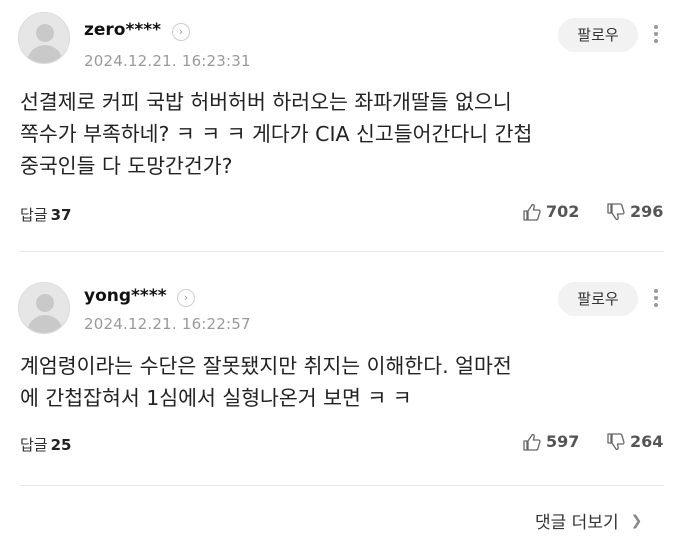 This screenshot has width=680, height=553. What do you see at coordinates (276, 134) in the screenshot?
I see `comment-line: 쪽수가 부족하네? ㅋ ㅋ ㅋ 게다가 CIA 신고들어간다니 간첩` at bounding box center [276, 134].